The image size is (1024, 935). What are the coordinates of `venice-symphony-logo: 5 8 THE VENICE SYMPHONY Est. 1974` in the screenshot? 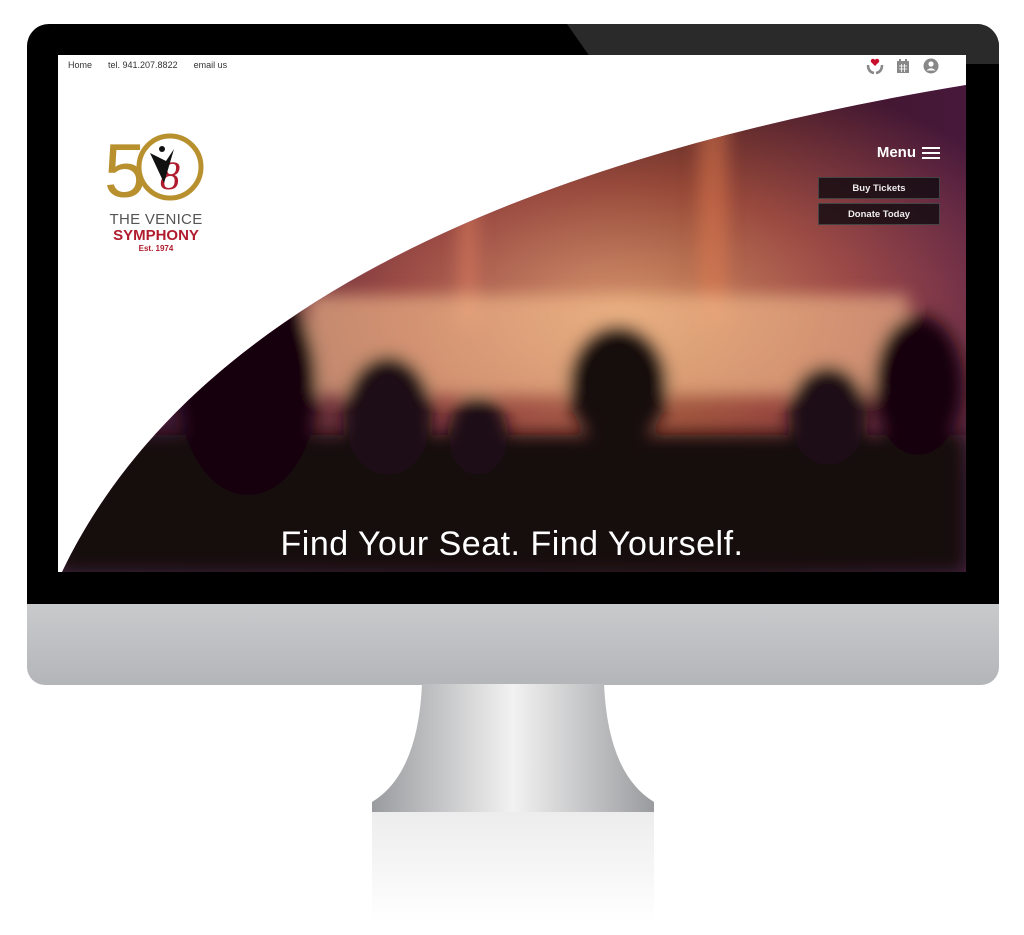 It's located at (156, 191).